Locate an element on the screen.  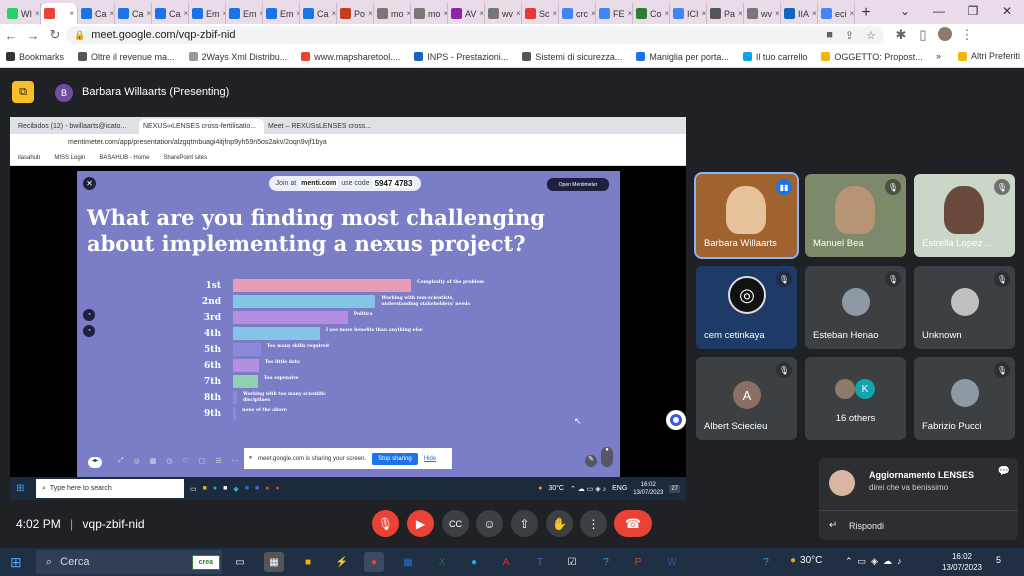
maximize-button: ❐ is located at coordinates (973, 12).